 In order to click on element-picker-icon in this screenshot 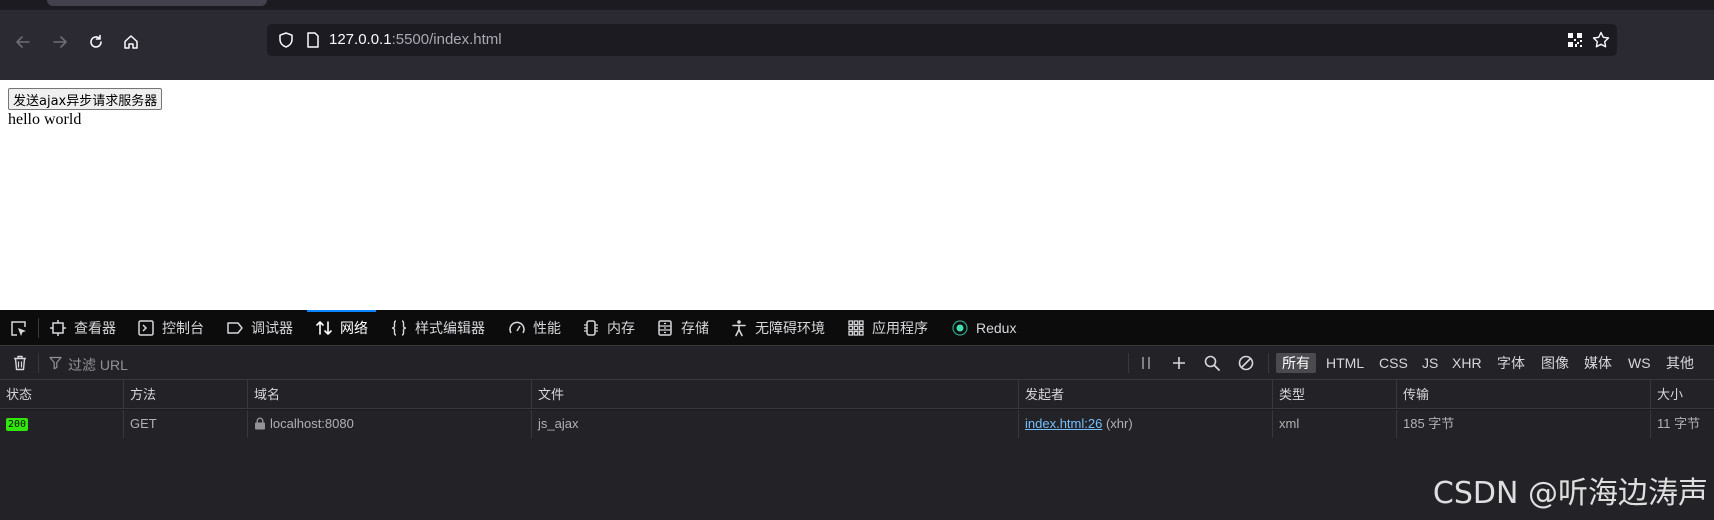, I will do `click(19, 329)`.